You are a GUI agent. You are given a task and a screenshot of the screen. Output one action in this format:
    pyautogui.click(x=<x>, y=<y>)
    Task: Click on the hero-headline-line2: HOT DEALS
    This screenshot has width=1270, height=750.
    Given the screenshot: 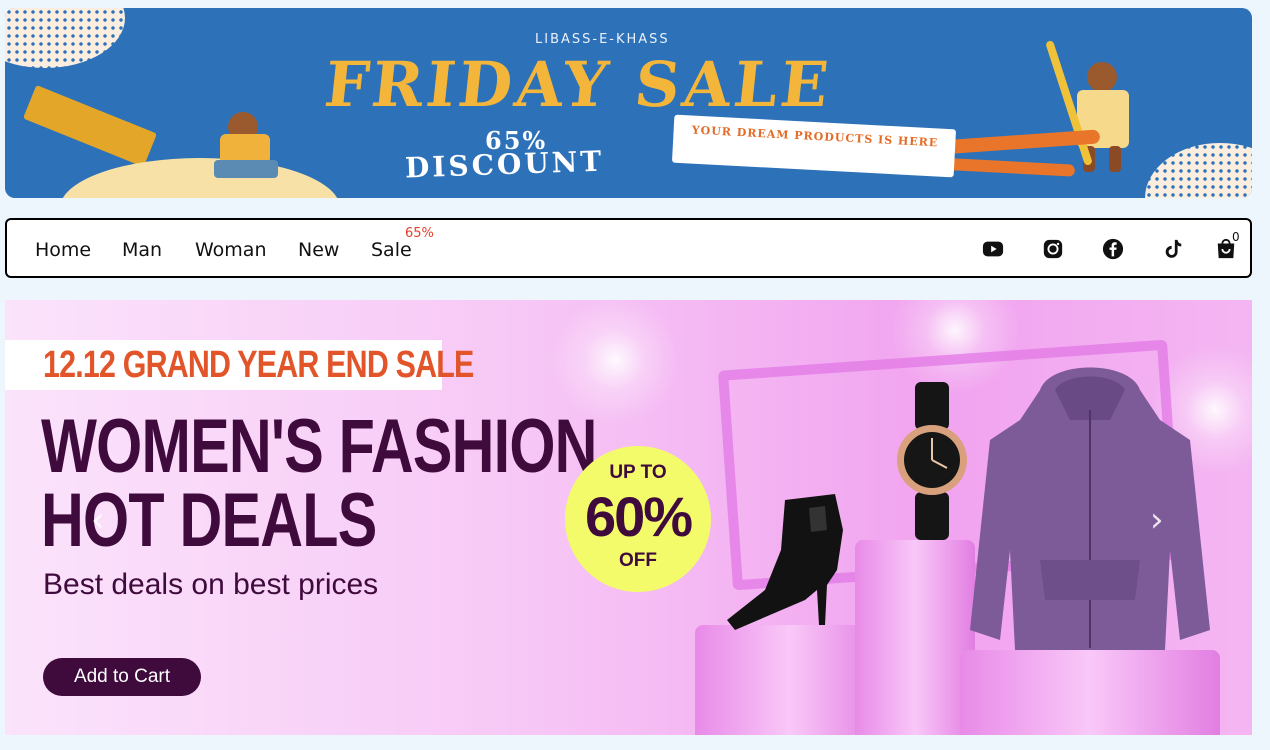 What is the action you would take?
    pyautogui.click(x=209, y=520)
    